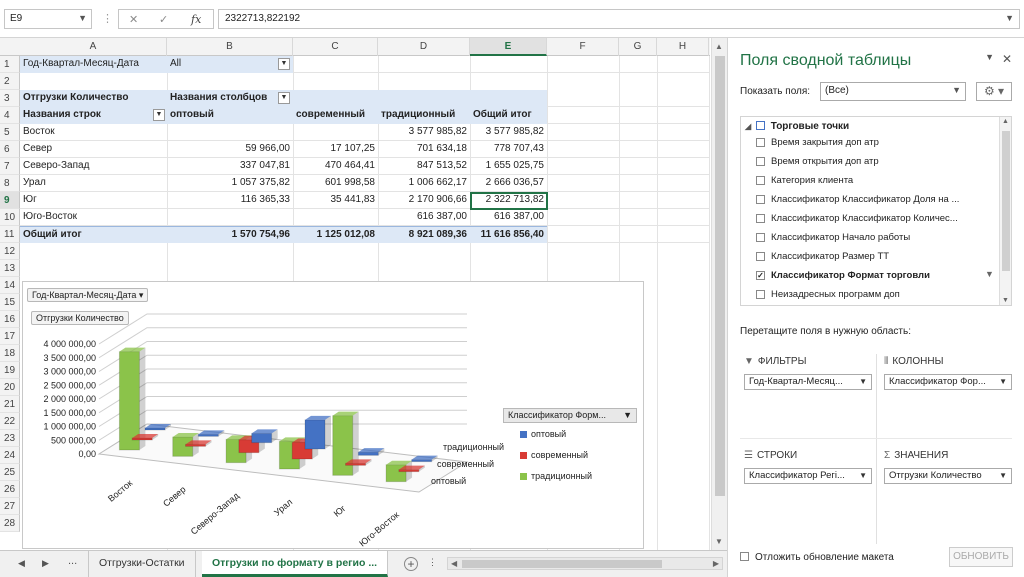 This screenshot has height=577, width=1024. What do you see at coordinates (716, 563) in the screenshot?
I see `scroll-right-icon: ▶` at bounding box center [716, 563].